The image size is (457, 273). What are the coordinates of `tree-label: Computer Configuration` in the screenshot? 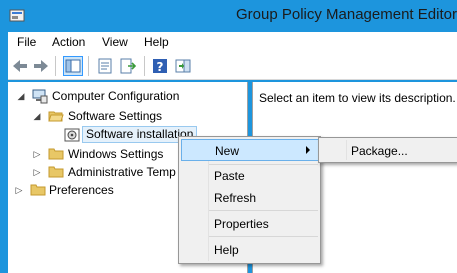 It's located at (116, 96).